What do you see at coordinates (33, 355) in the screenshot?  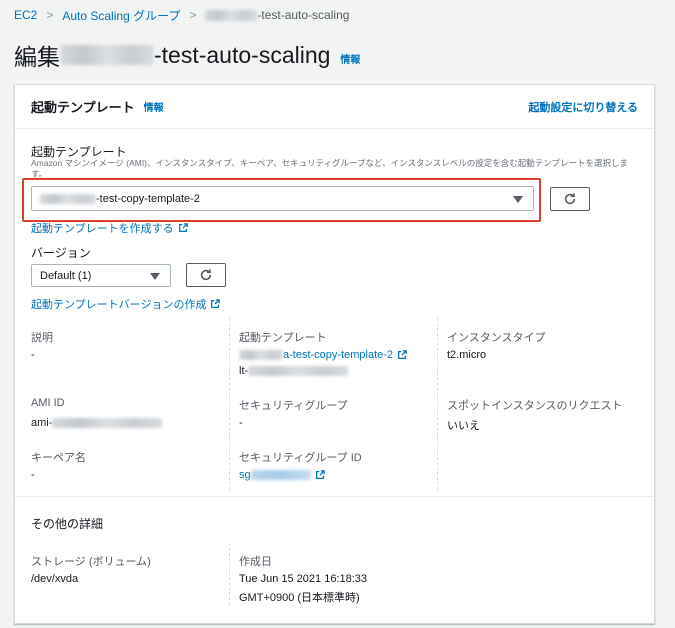 I see `description-value: -` at bounding box center [33, 355].